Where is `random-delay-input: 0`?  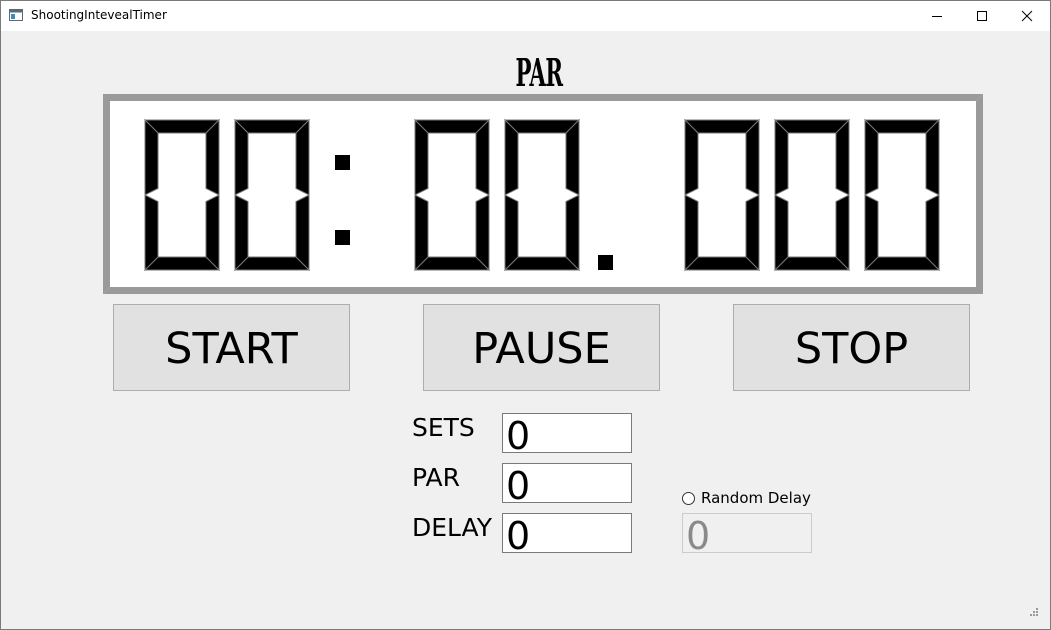 random-delay-input: 0 is located at coordinates (747, 535).